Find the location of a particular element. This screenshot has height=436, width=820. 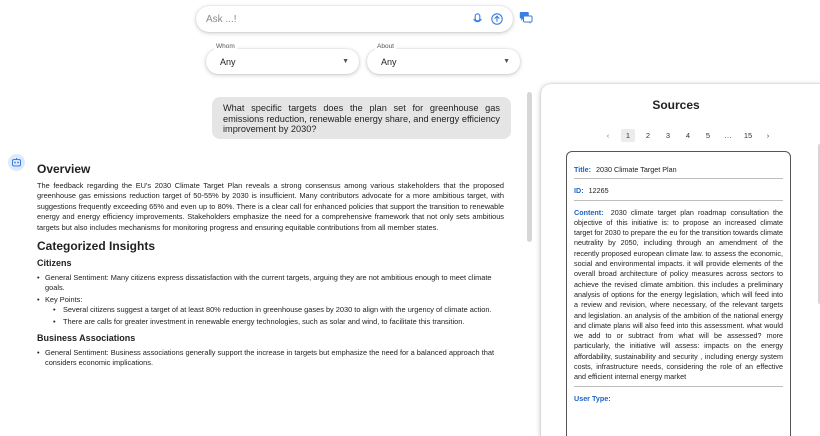

whom-filter-label: Whom is located at coordinates (225, 46).